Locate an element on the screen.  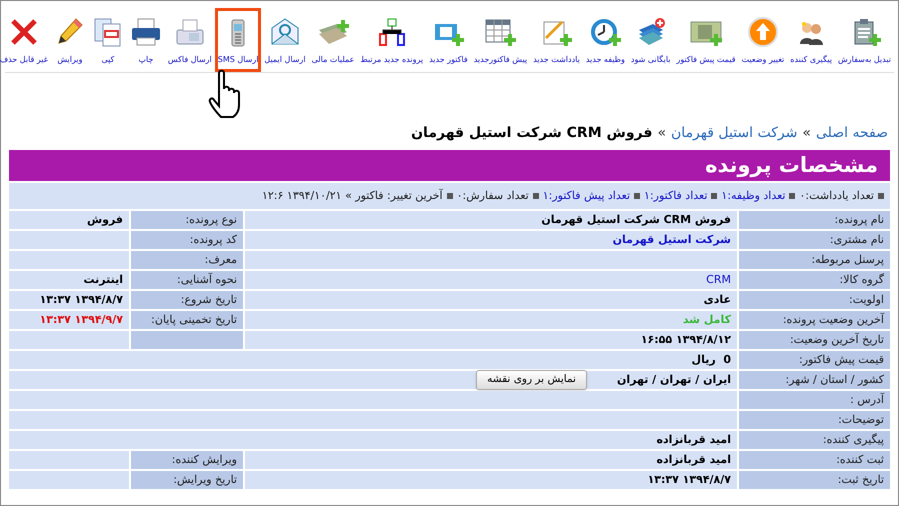
cell-value: فروش CRM شرکت استیل قهرمان is located at coordinates (636, 220).